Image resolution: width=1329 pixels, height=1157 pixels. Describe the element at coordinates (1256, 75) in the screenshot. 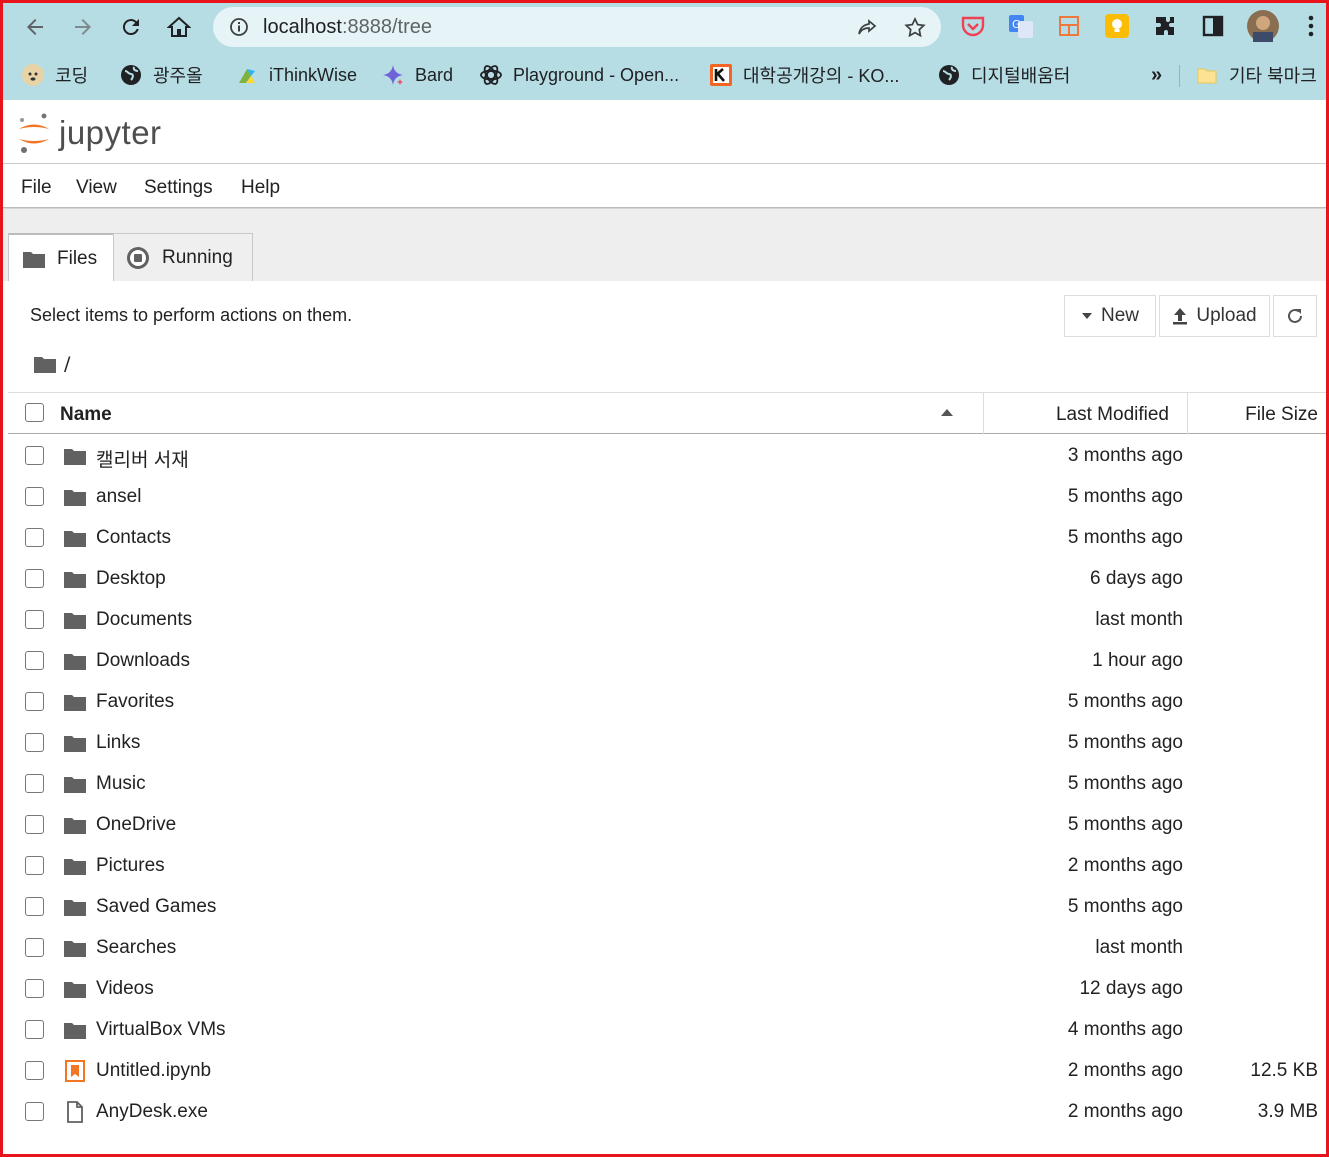

I see `other-bookmarks: 기타 북마크` at that location.